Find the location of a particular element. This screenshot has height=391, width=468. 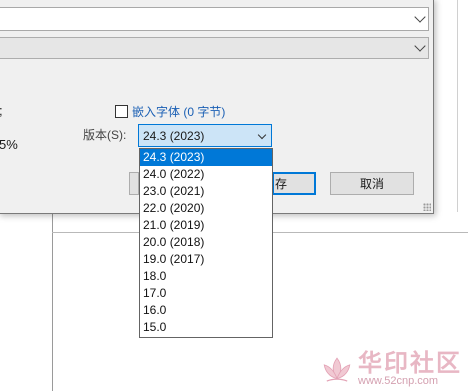

watermark-title: 华印社区 is located at coordinates (410, 362).